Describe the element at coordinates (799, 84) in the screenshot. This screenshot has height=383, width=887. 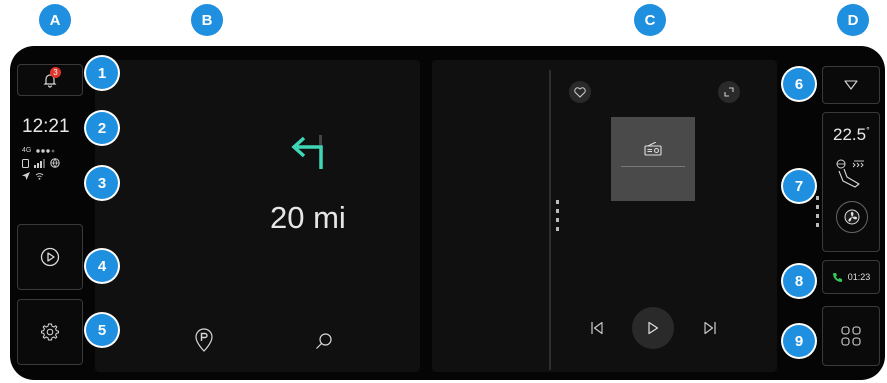
I see `callout-6: 6` at that location.